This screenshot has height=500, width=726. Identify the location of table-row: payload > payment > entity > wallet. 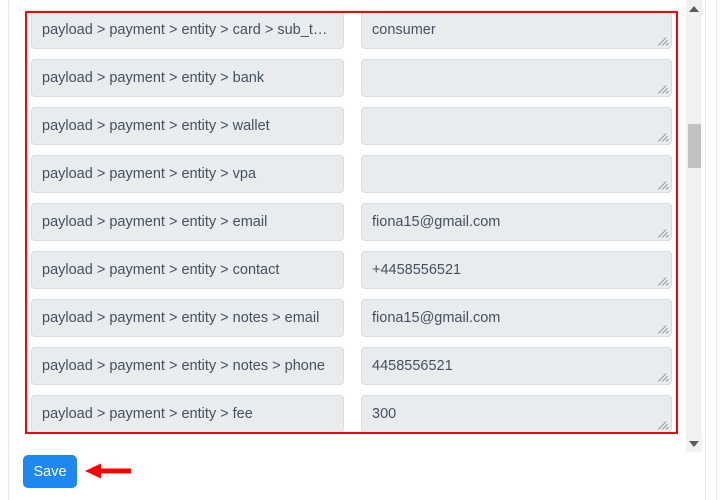
(351, 131).